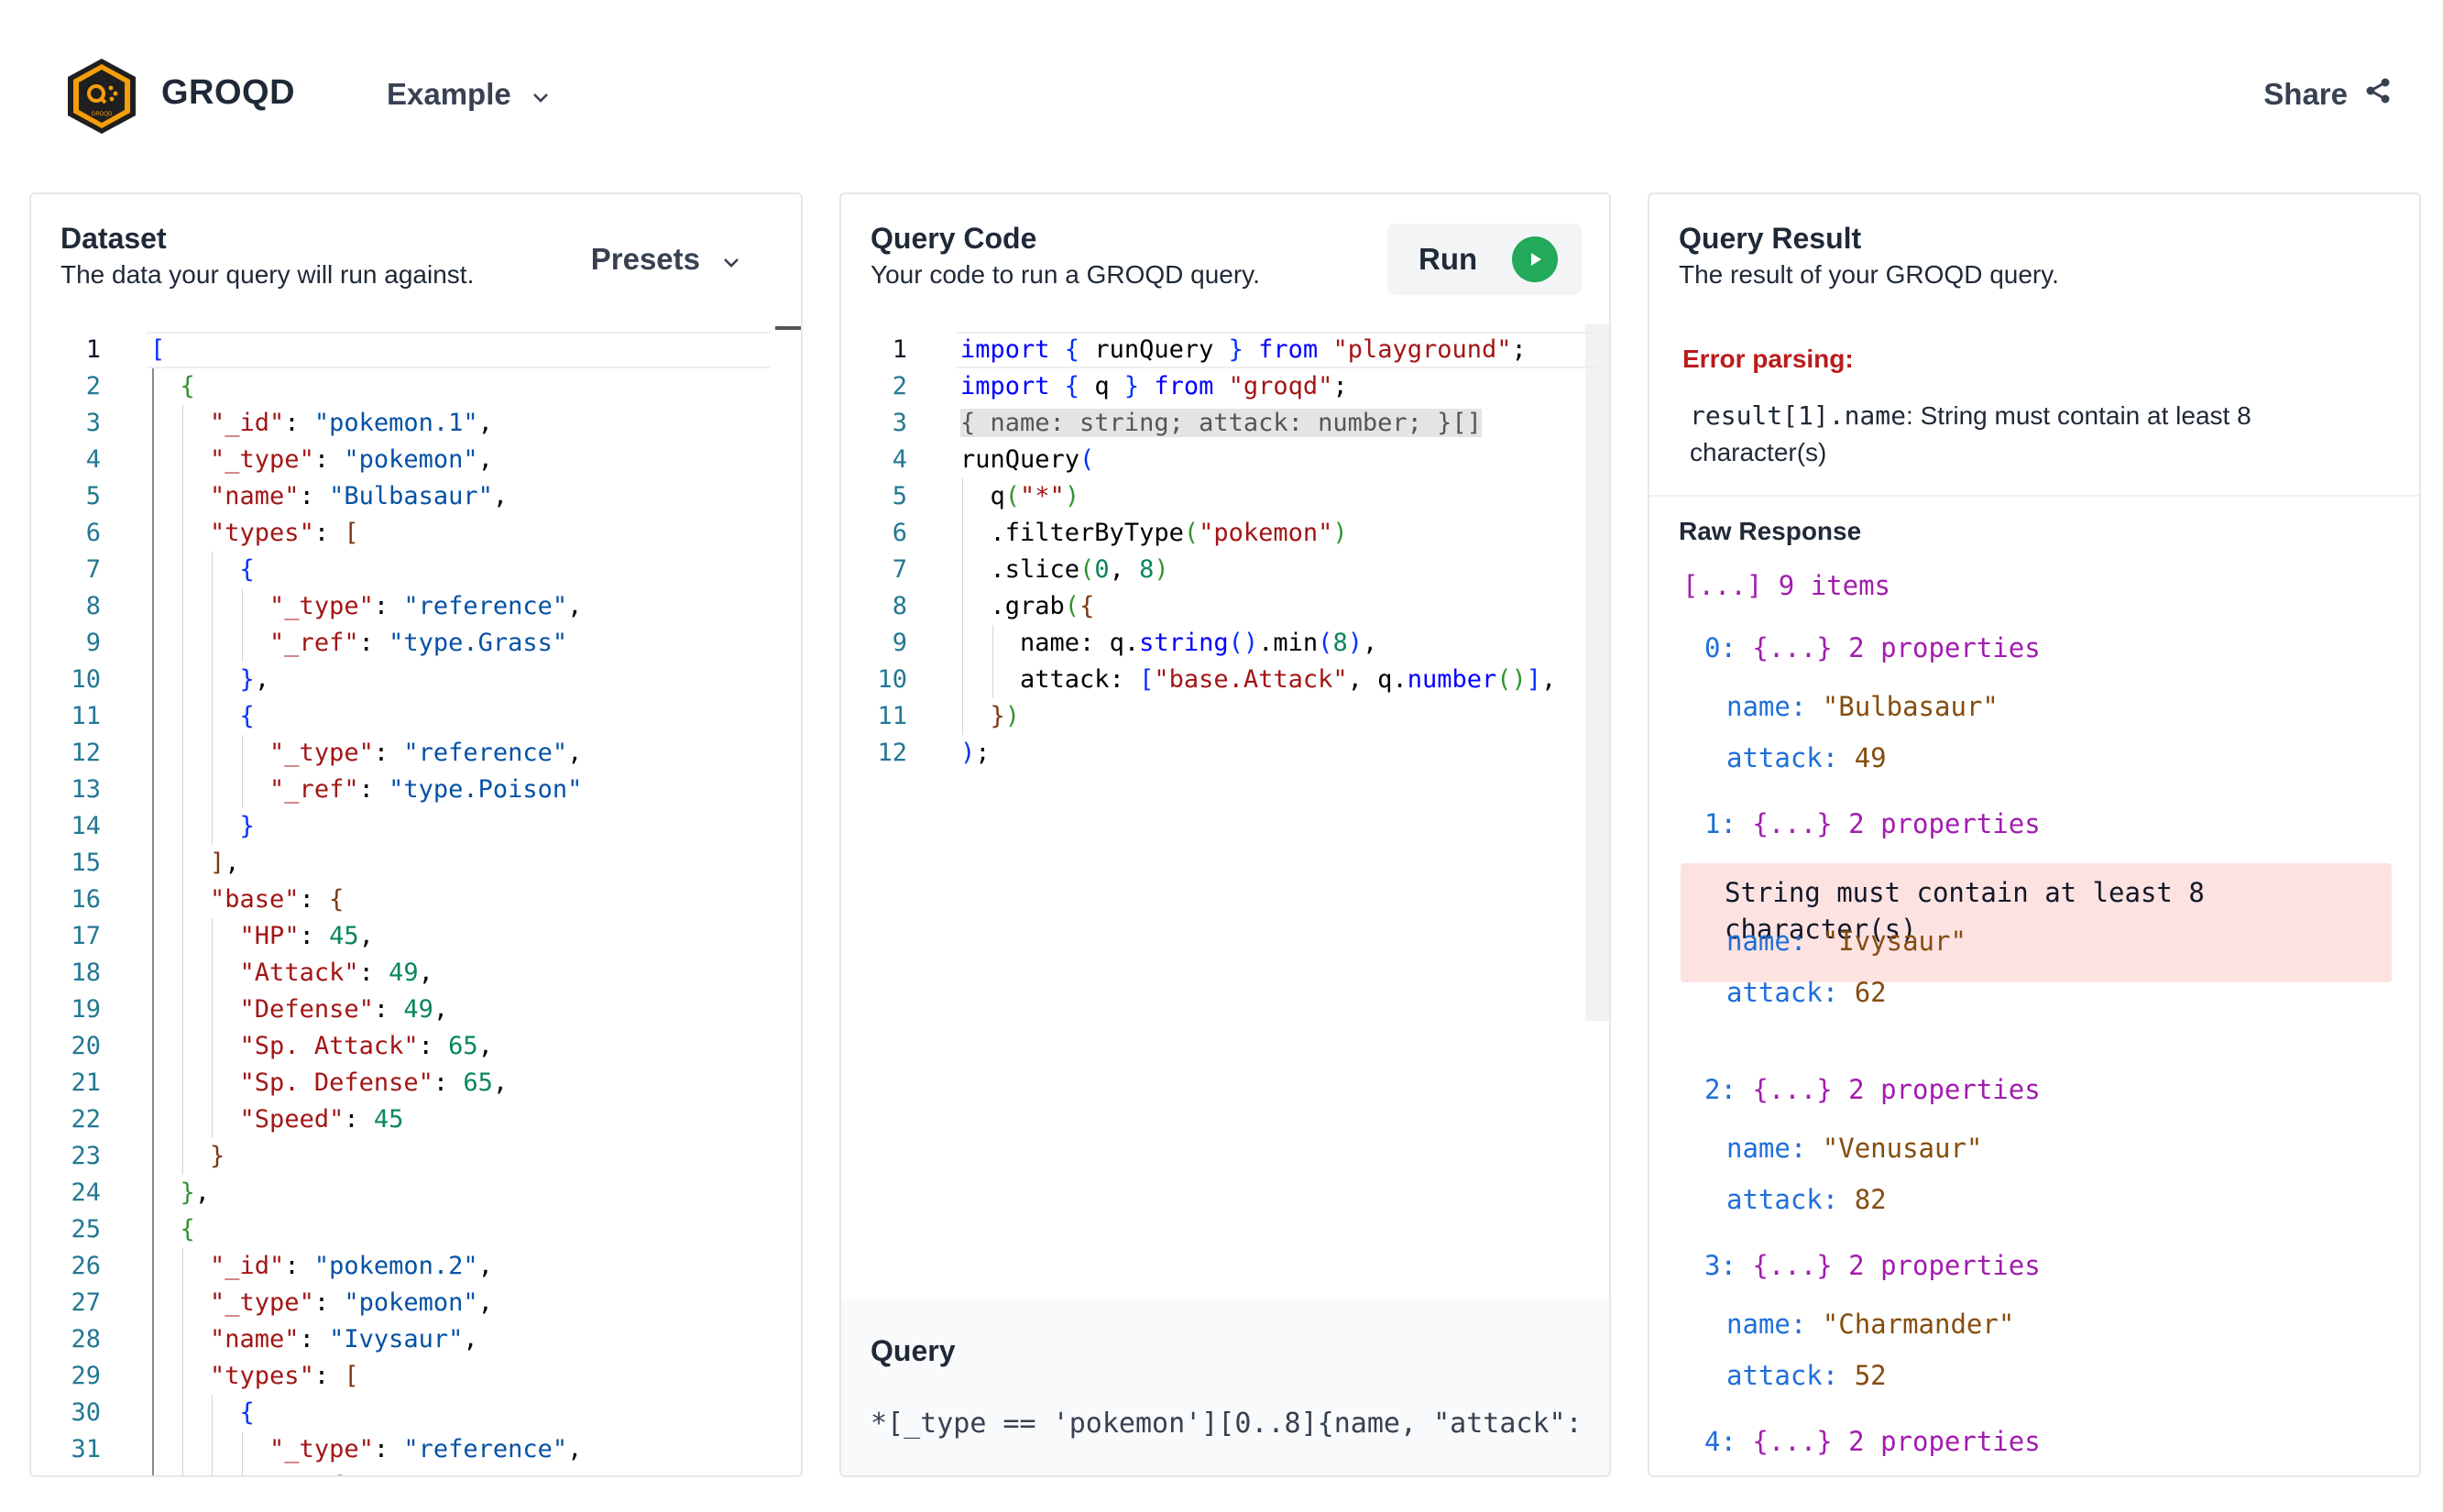 Image resolution: width=2443 pixels, height=1512 pixels. What do you see at coordinates (1154, 533) in the screenshot?
I see `code-line: .filterByType("pokemon")` at bounding box center [1154, 533].